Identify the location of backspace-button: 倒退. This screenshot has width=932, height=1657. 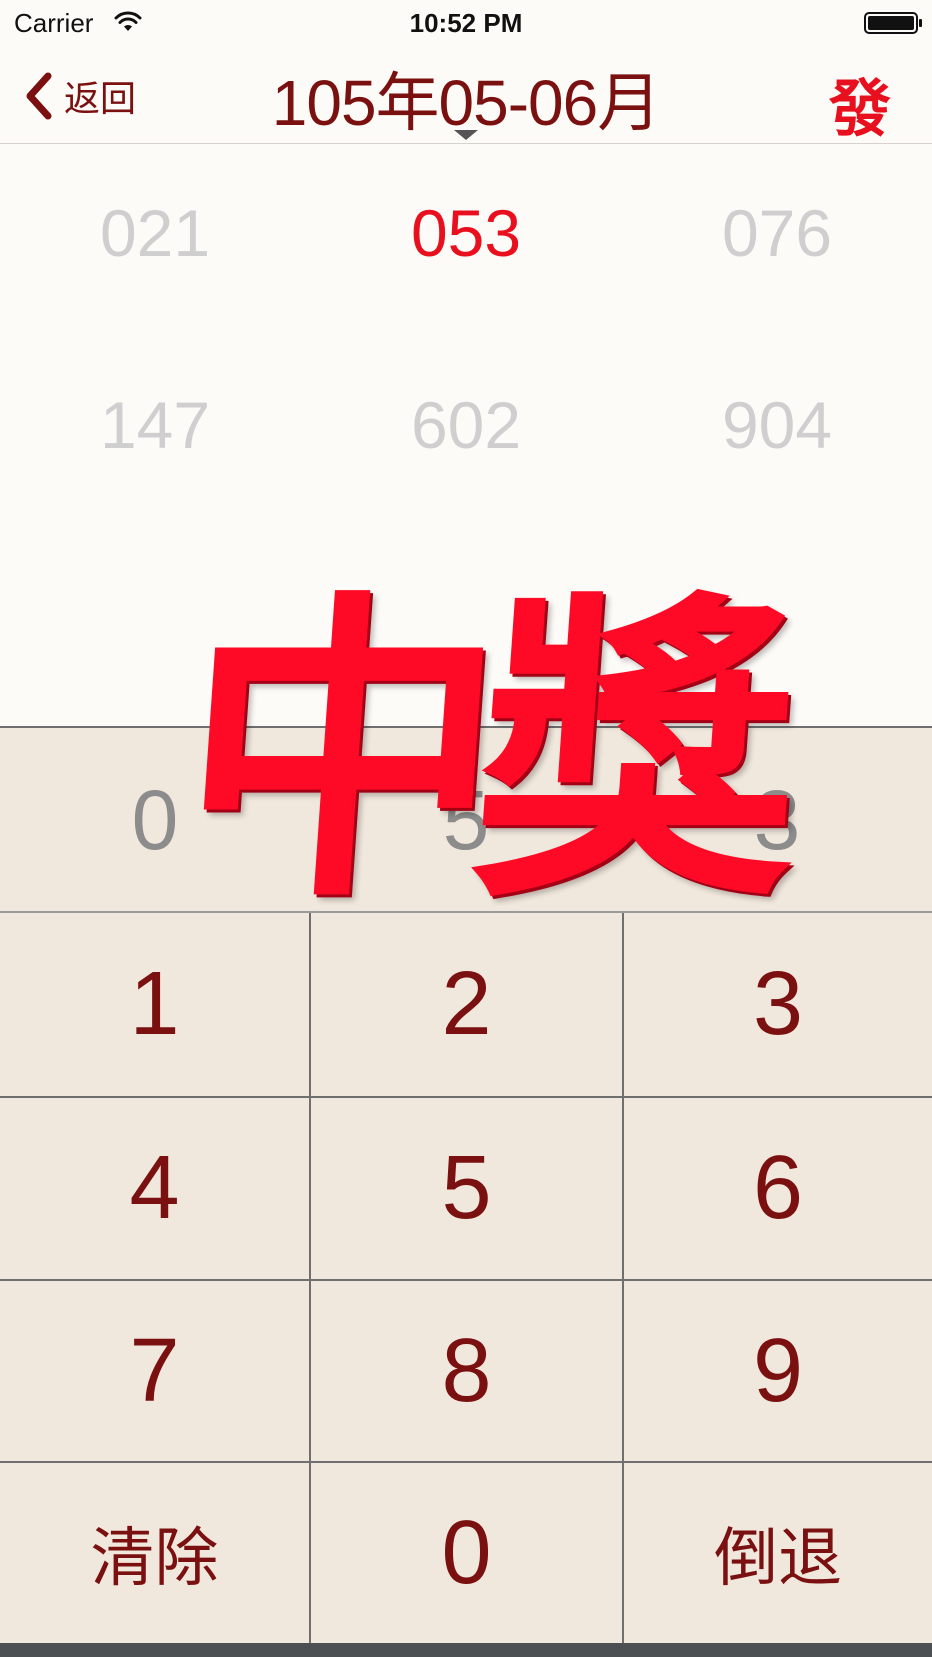
(778, 1553).